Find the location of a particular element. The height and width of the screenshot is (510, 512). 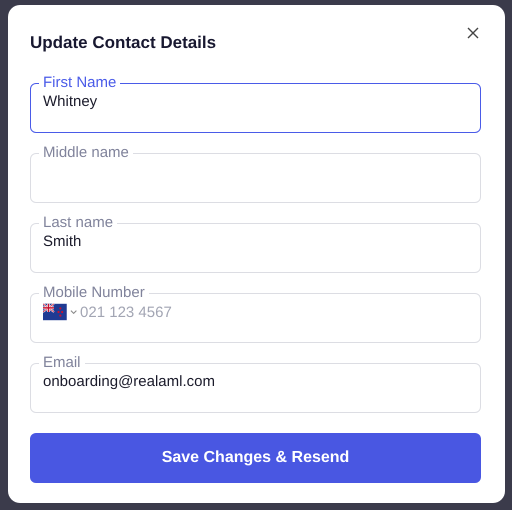

input-field: Middle name is located at coordinates (255, 173).